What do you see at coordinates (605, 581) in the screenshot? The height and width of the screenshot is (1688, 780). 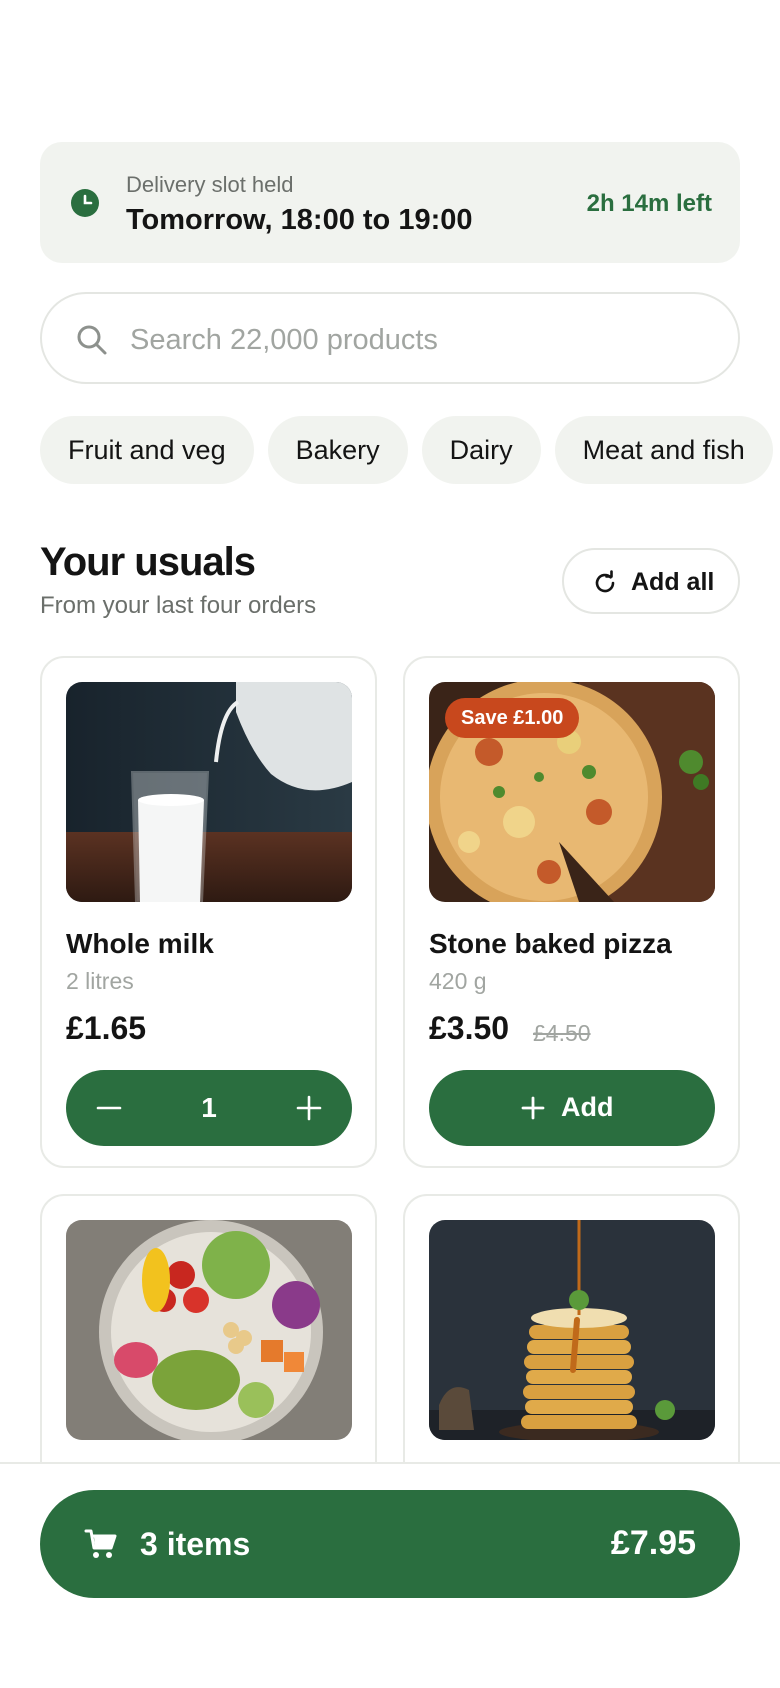 I see `refresh-icon` at bounding box center [605, 581].